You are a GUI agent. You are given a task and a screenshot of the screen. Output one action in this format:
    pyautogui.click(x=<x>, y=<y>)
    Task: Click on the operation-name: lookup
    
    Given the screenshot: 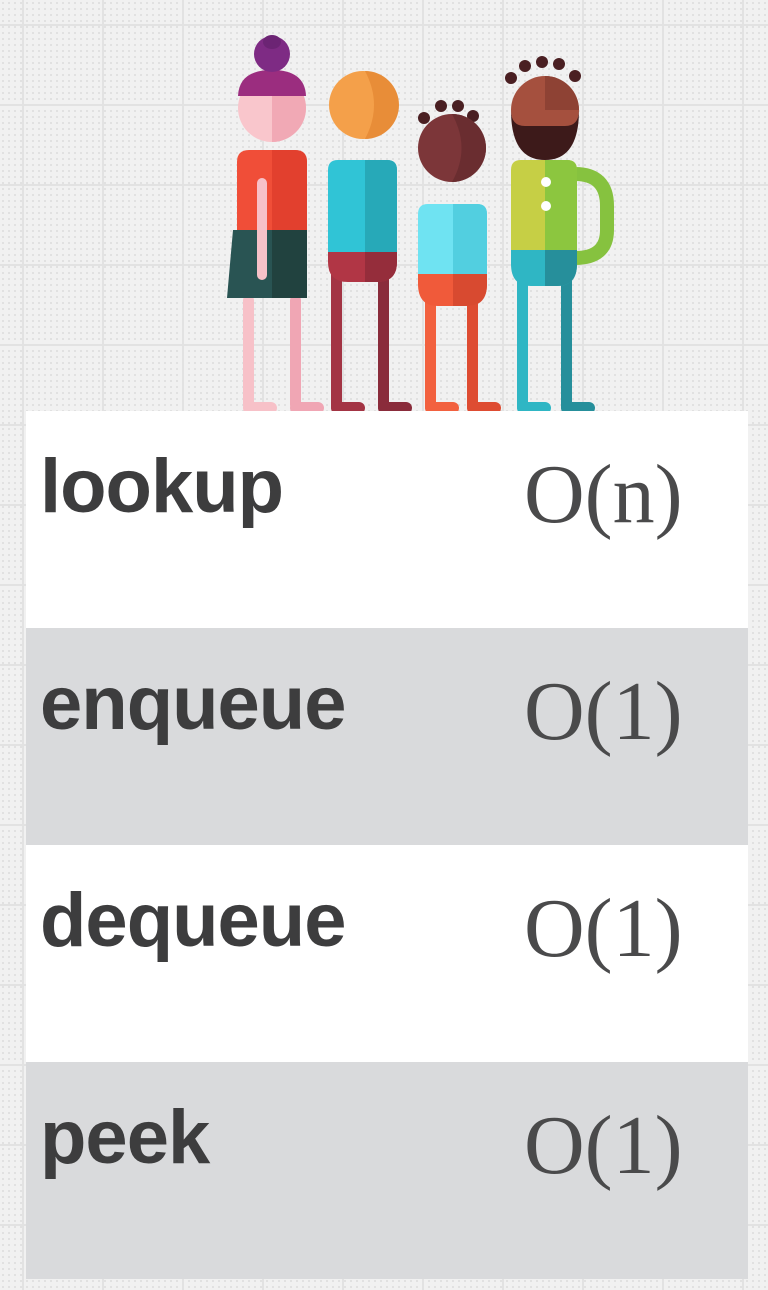 What is the action you would take?
    pyautogui.click(x=162, y=486)
    